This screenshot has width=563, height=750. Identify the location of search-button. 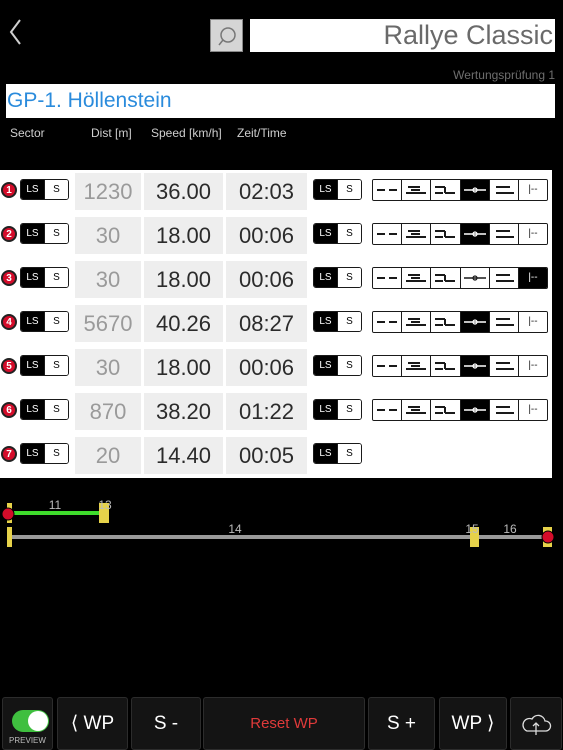
(226, 35).